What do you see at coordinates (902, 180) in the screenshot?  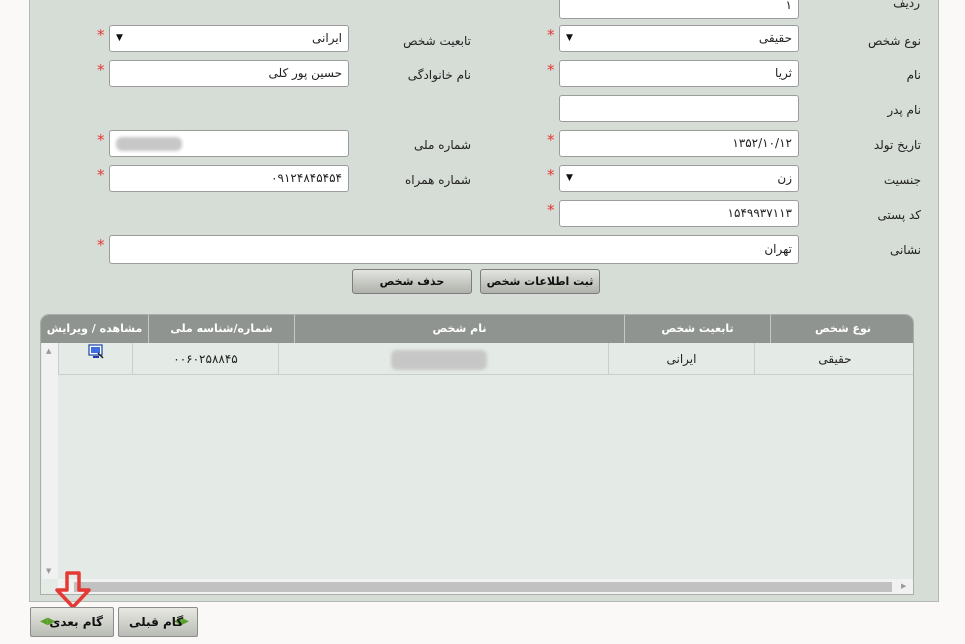 I see `gender-label: جنسیت` at bounding box center [902, 180].